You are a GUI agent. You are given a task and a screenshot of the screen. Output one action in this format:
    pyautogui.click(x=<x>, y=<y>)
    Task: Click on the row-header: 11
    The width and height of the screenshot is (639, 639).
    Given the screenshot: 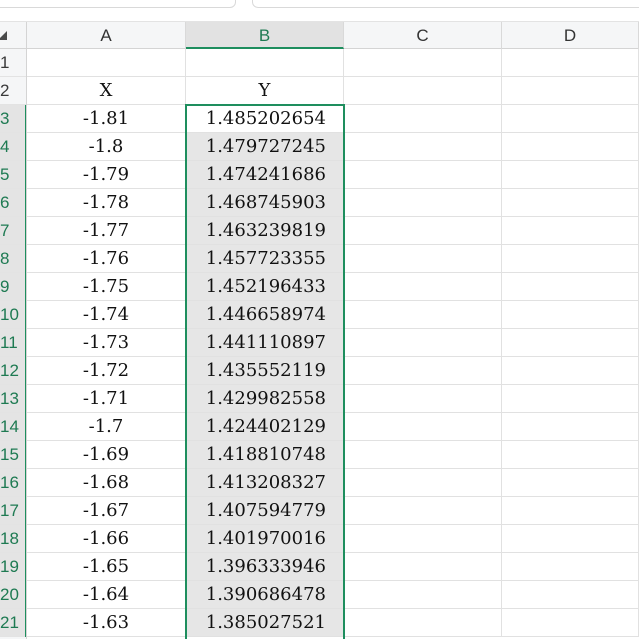 What is the action you would take?
    pyautogui.click(x=13, y=343)
    